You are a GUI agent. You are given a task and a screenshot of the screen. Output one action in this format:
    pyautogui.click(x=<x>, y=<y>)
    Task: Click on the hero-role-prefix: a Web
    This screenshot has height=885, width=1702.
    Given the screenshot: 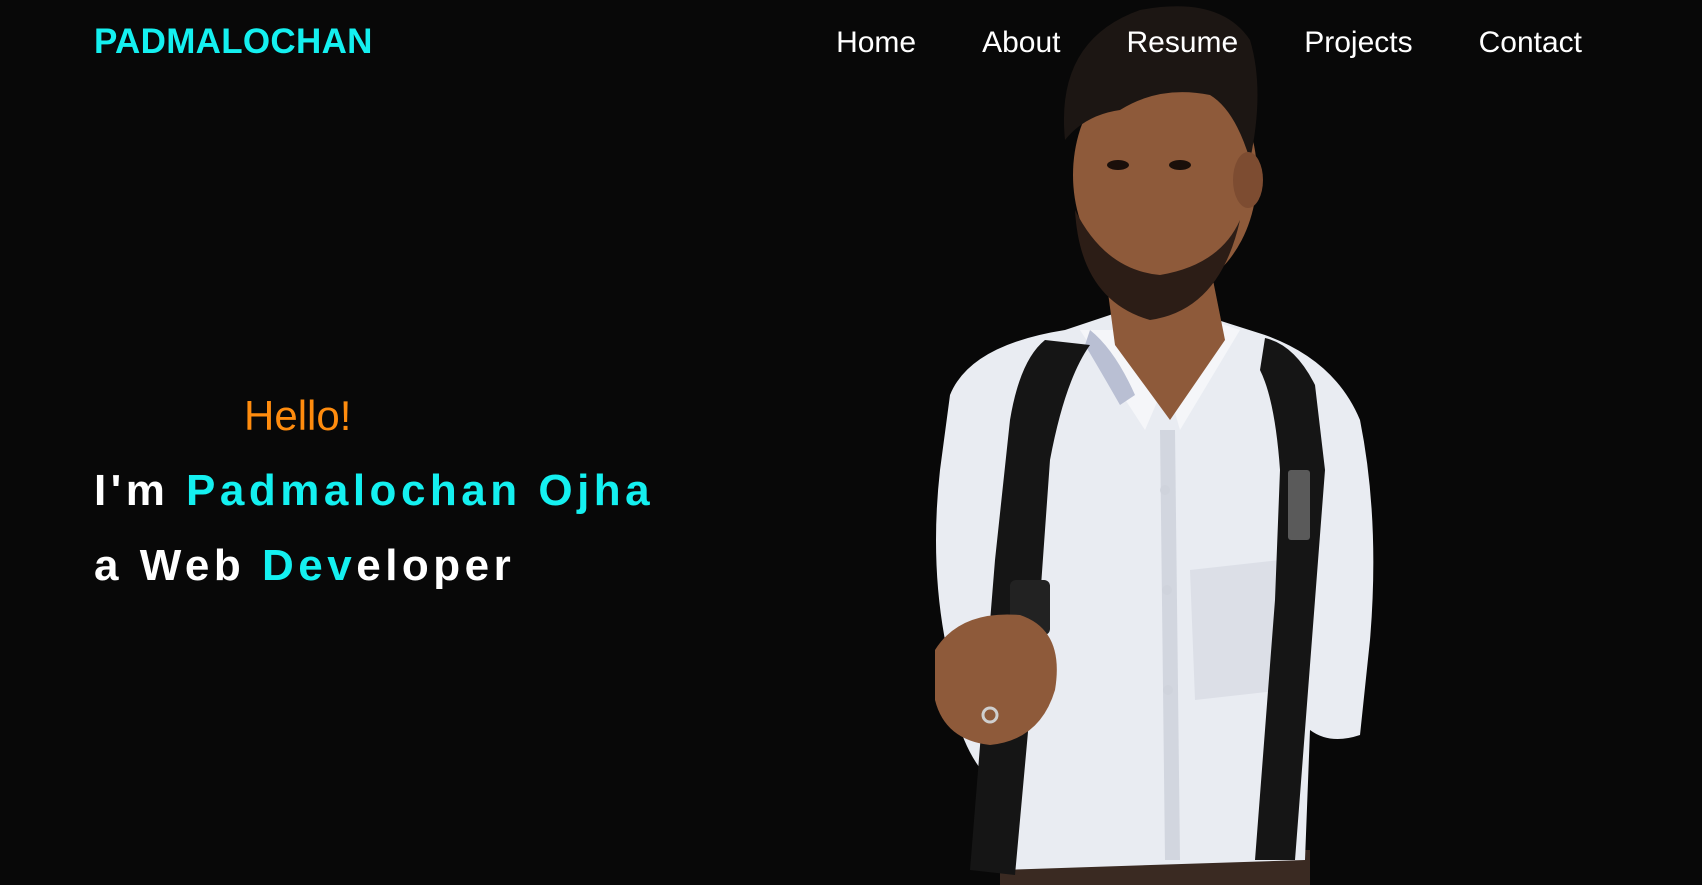 What is the action you would take?
    pyautogui.click(x=178, y=565)
    